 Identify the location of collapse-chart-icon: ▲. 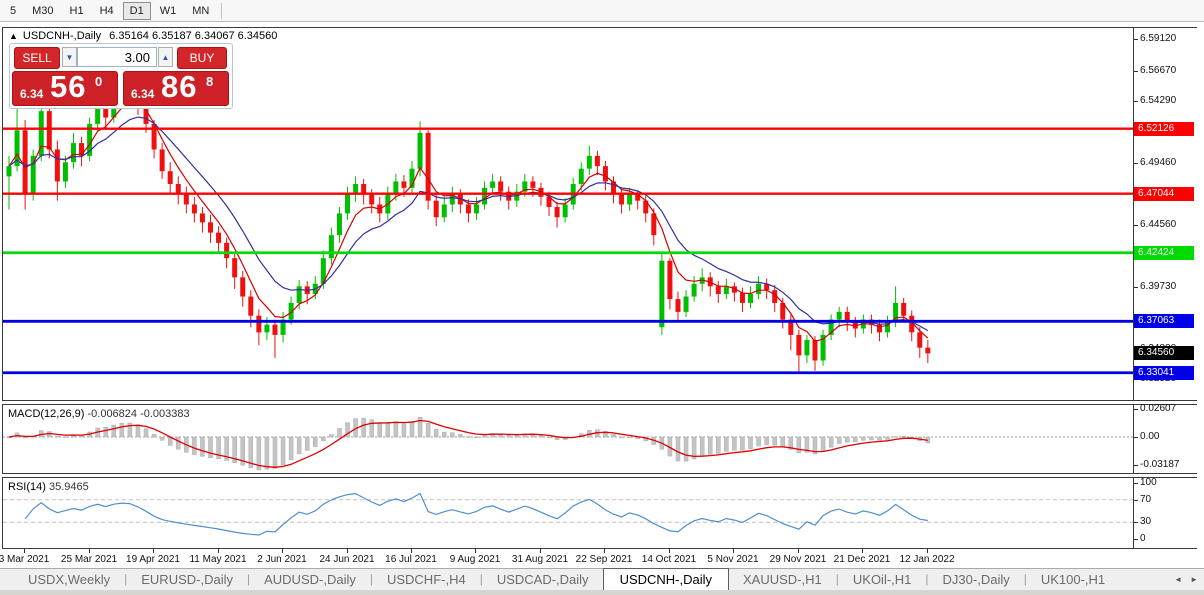
(13, 36).